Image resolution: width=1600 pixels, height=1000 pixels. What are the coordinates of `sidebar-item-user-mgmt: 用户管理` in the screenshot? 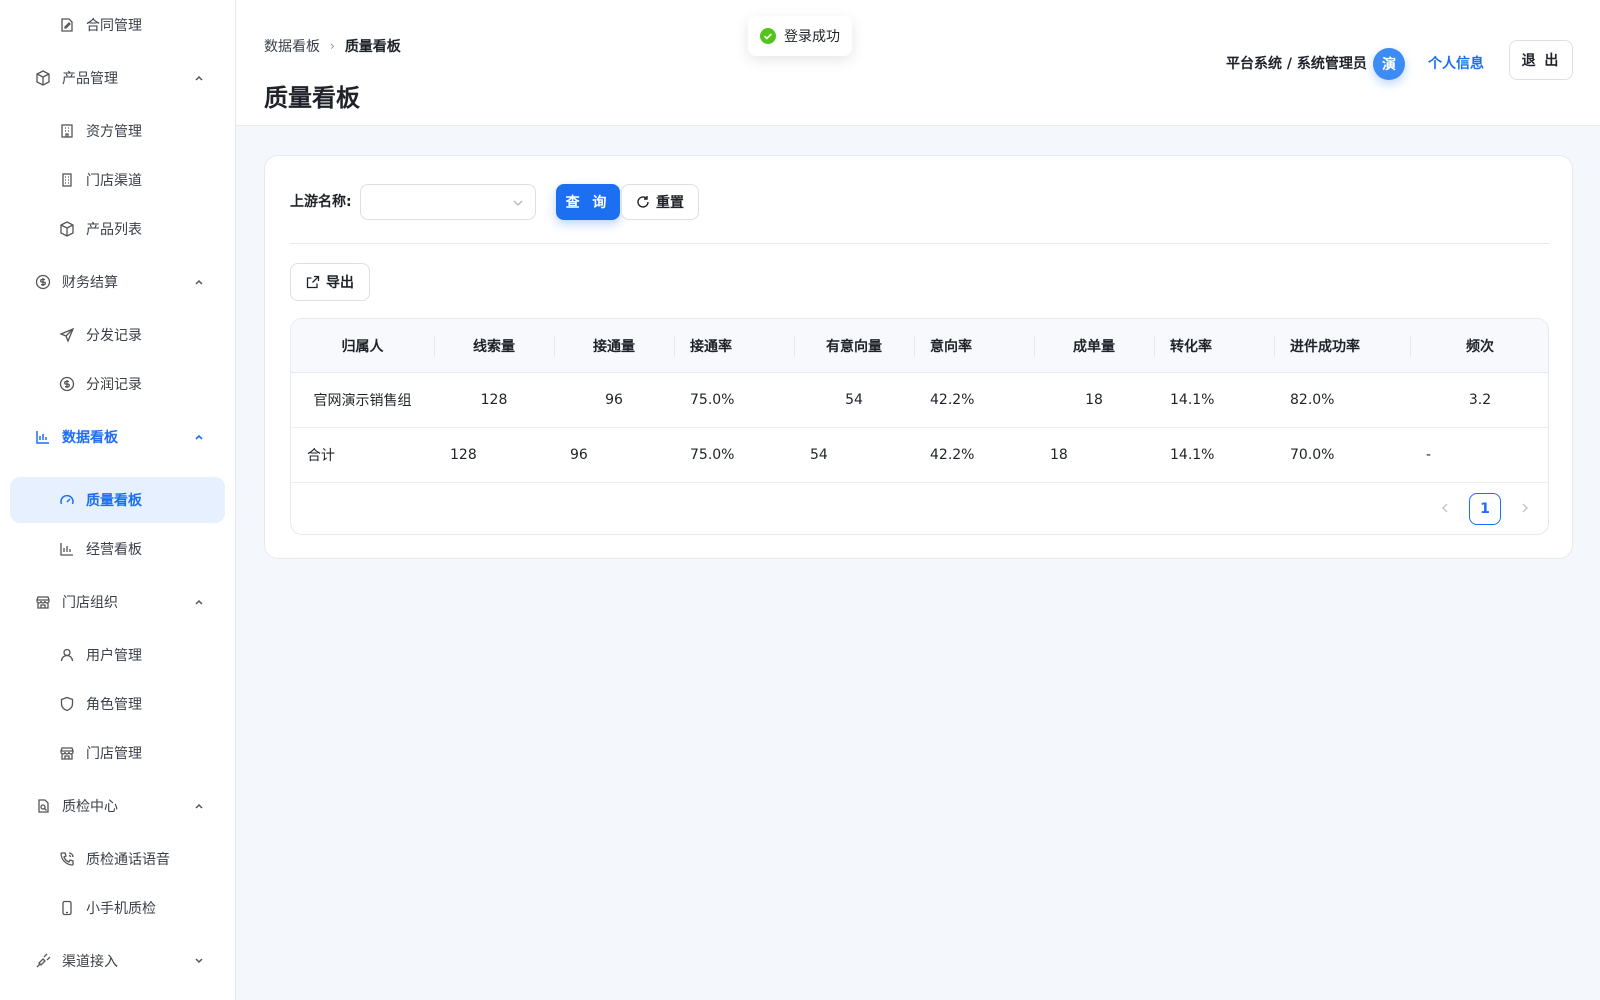 It's located at (138, 655).